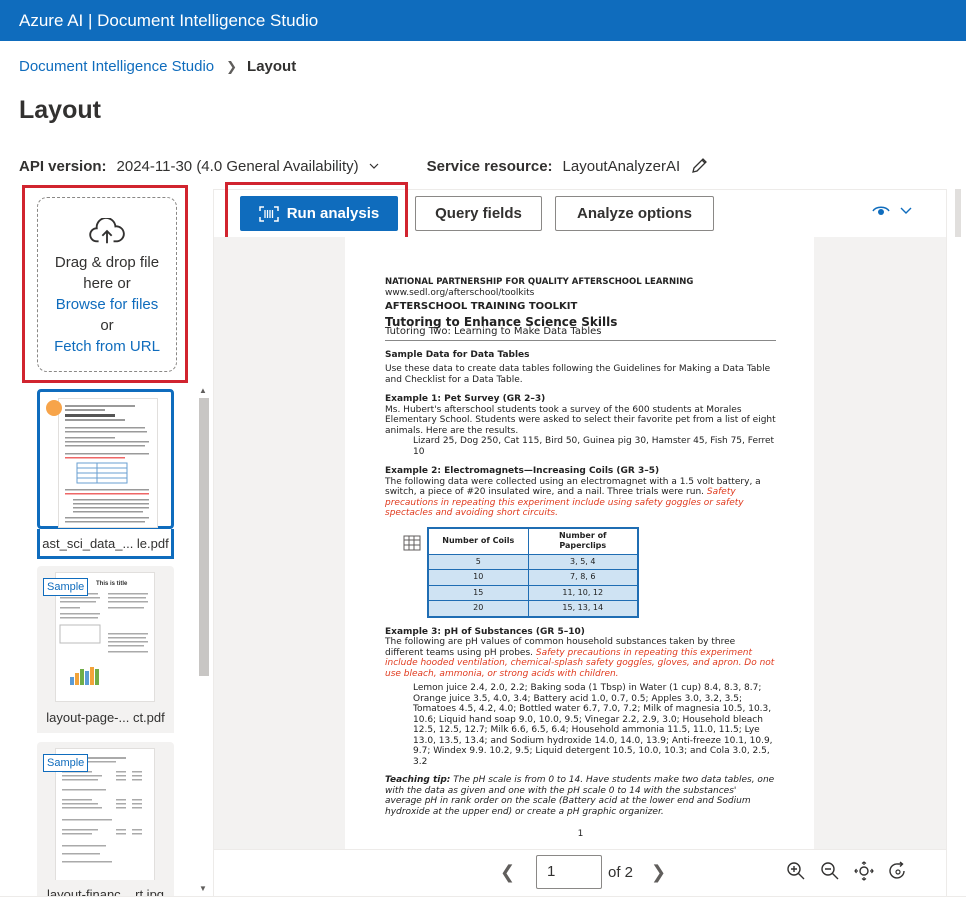 The height and width of the screenshot is (909, 966). Describe the element at coordinates (63, 166) in the screenshot. I see `api-version-label: API version:` at that location.